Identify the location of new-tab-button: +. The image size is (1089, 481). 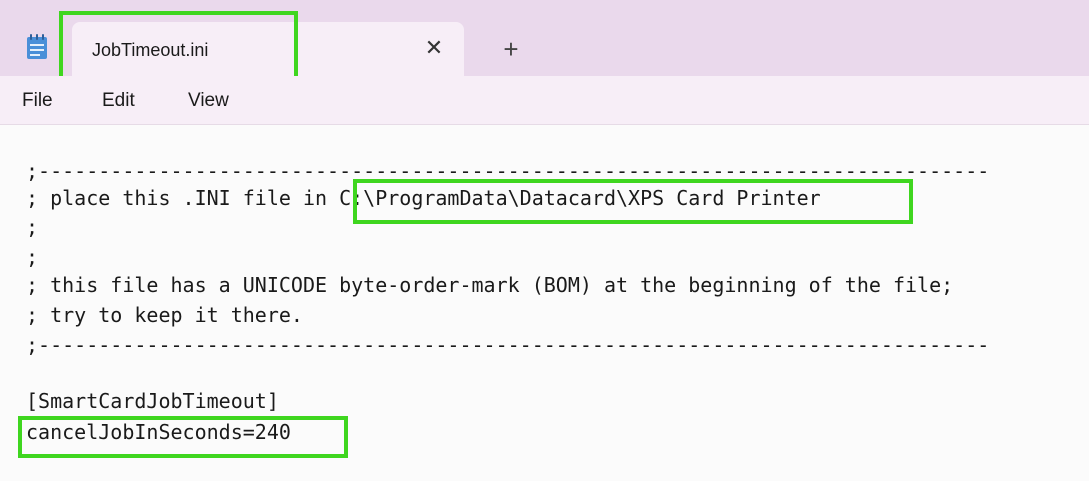
(511, 49).